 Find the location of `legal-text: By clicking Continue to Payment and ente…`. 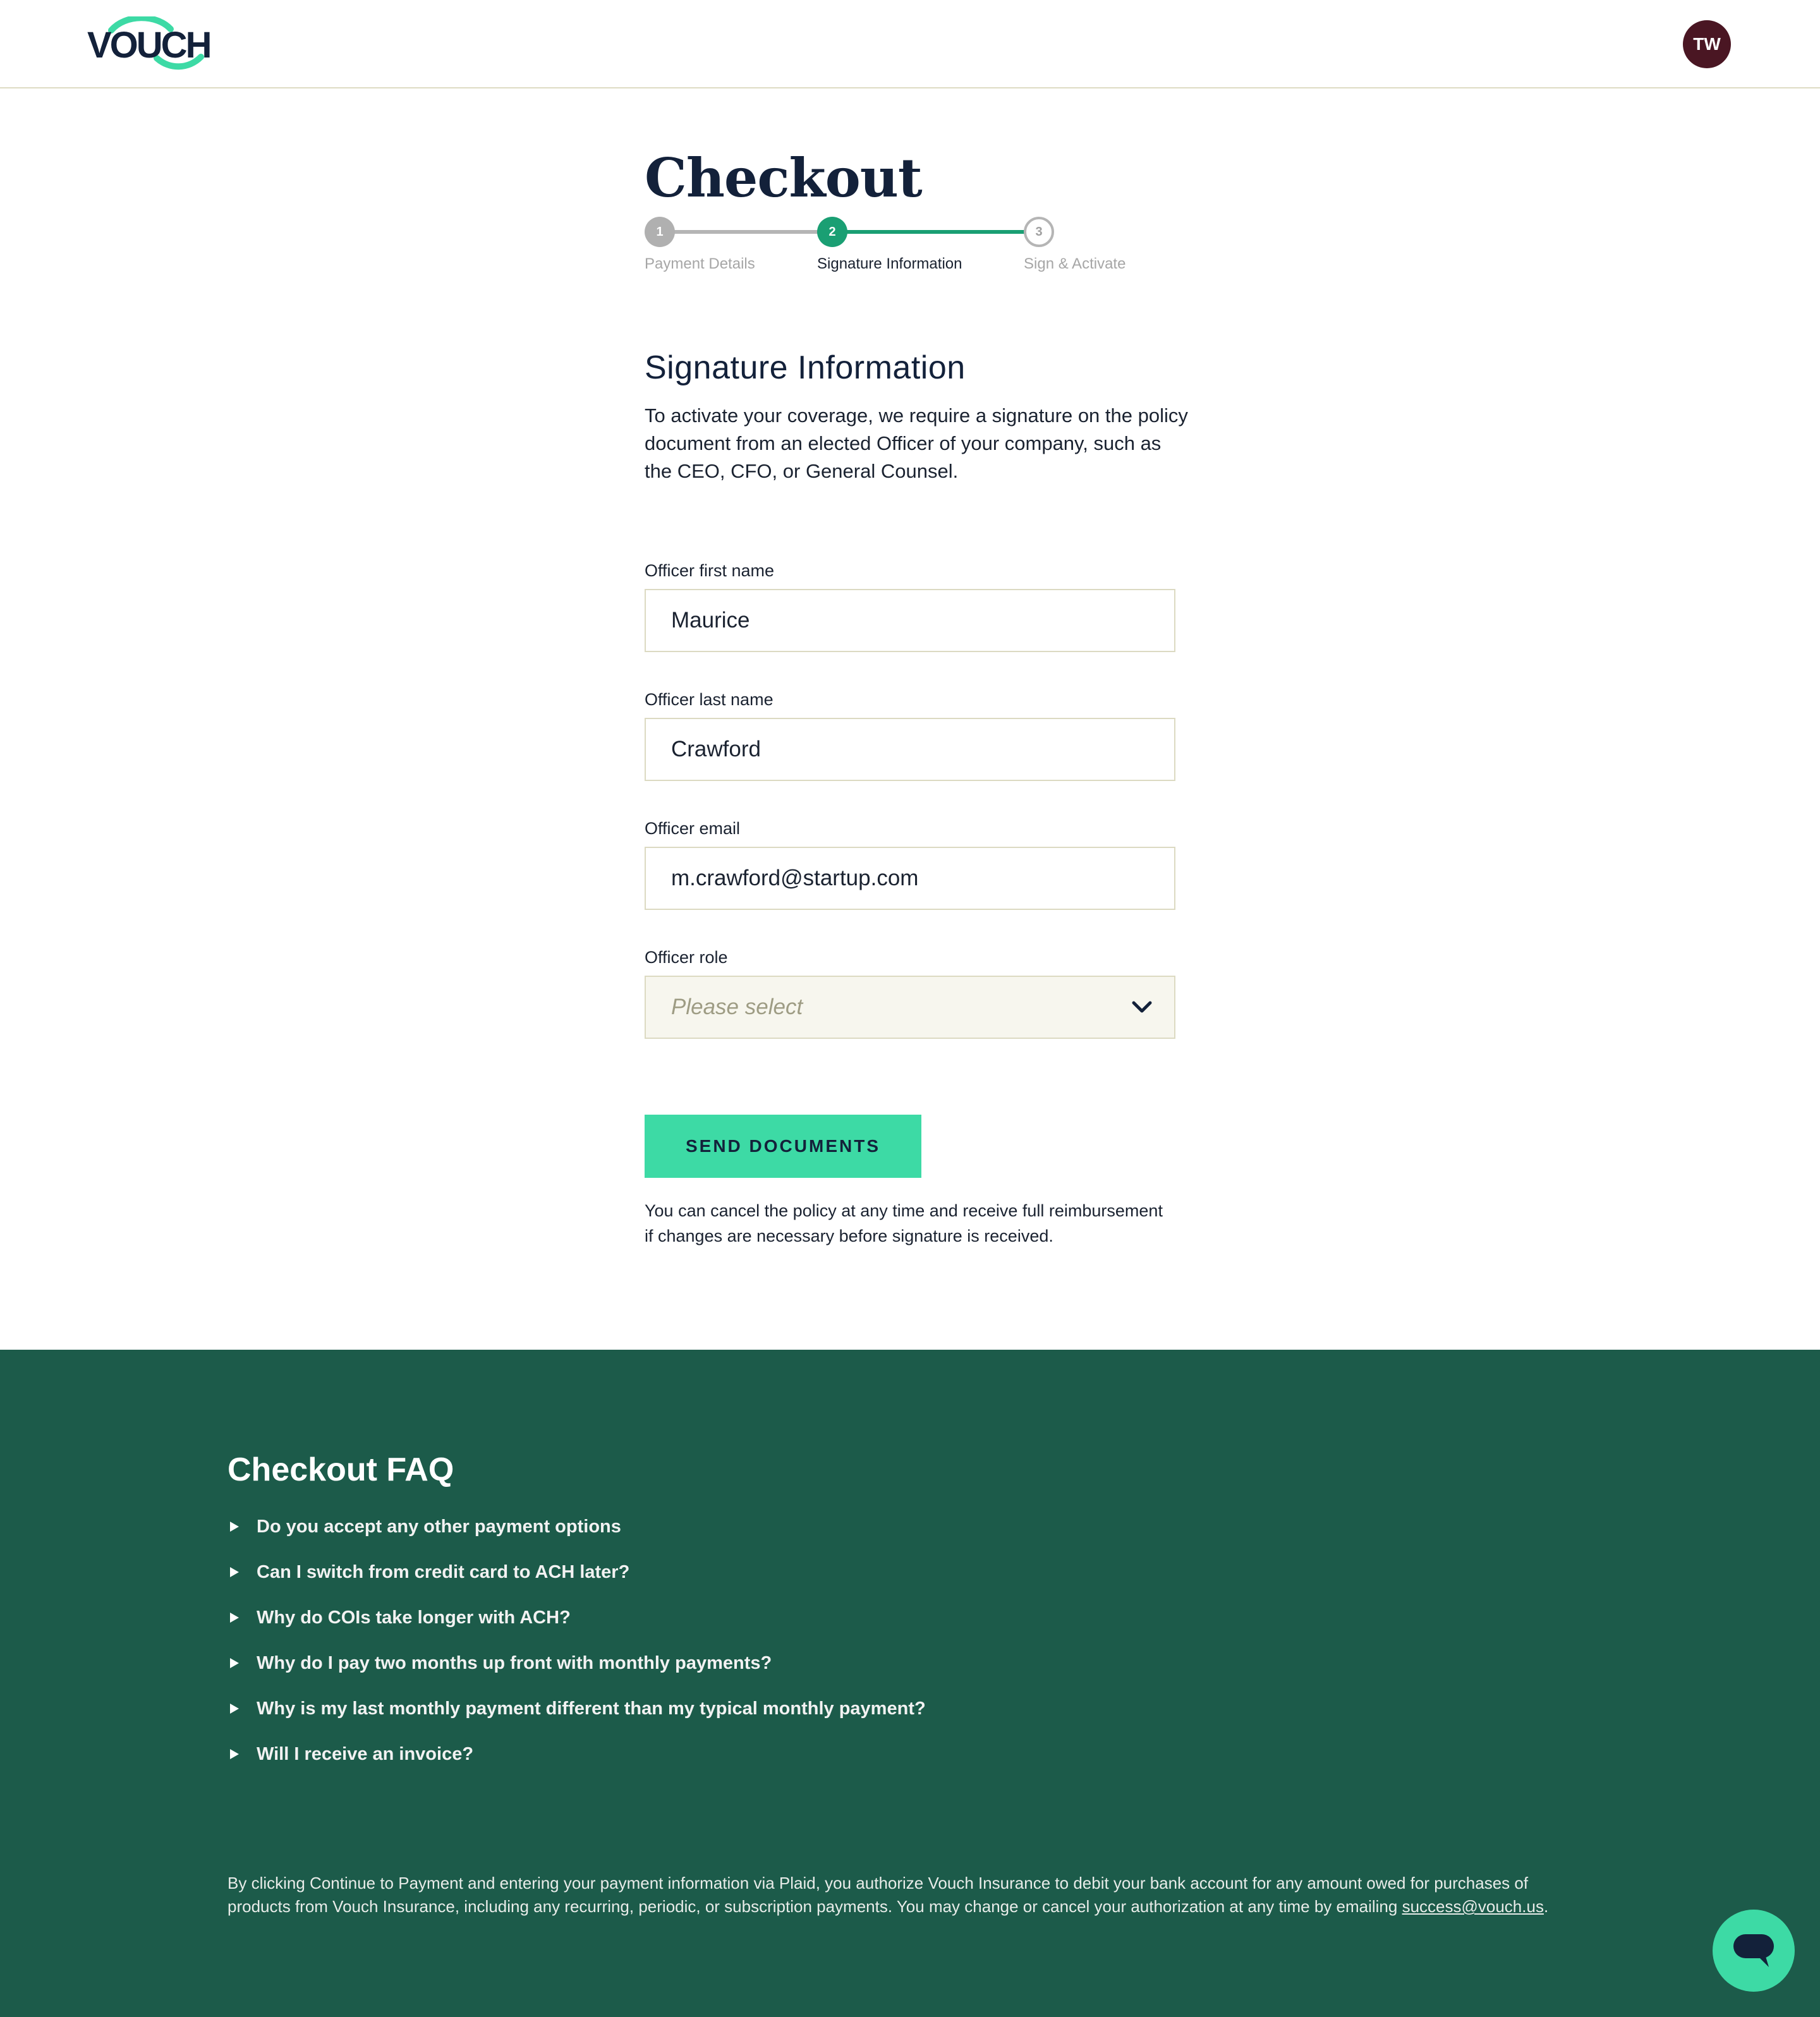

legal-text: By clicking Continue to Payment and ente… is located at coordinates (878, 1895).